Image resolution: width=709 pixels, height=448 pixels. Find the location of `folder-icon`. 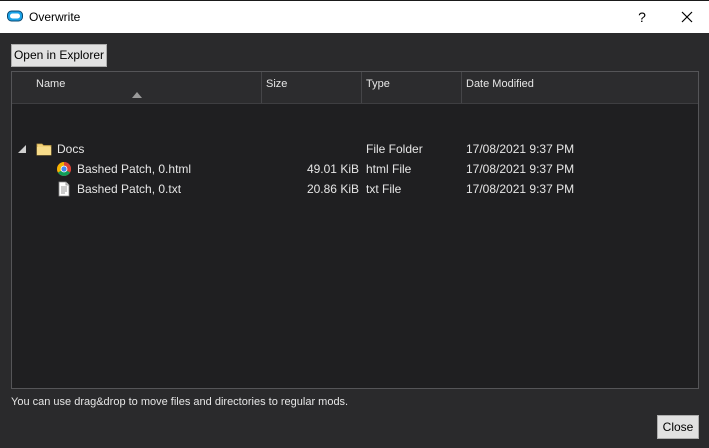

folder-icon is located at coordinates (44, 149).